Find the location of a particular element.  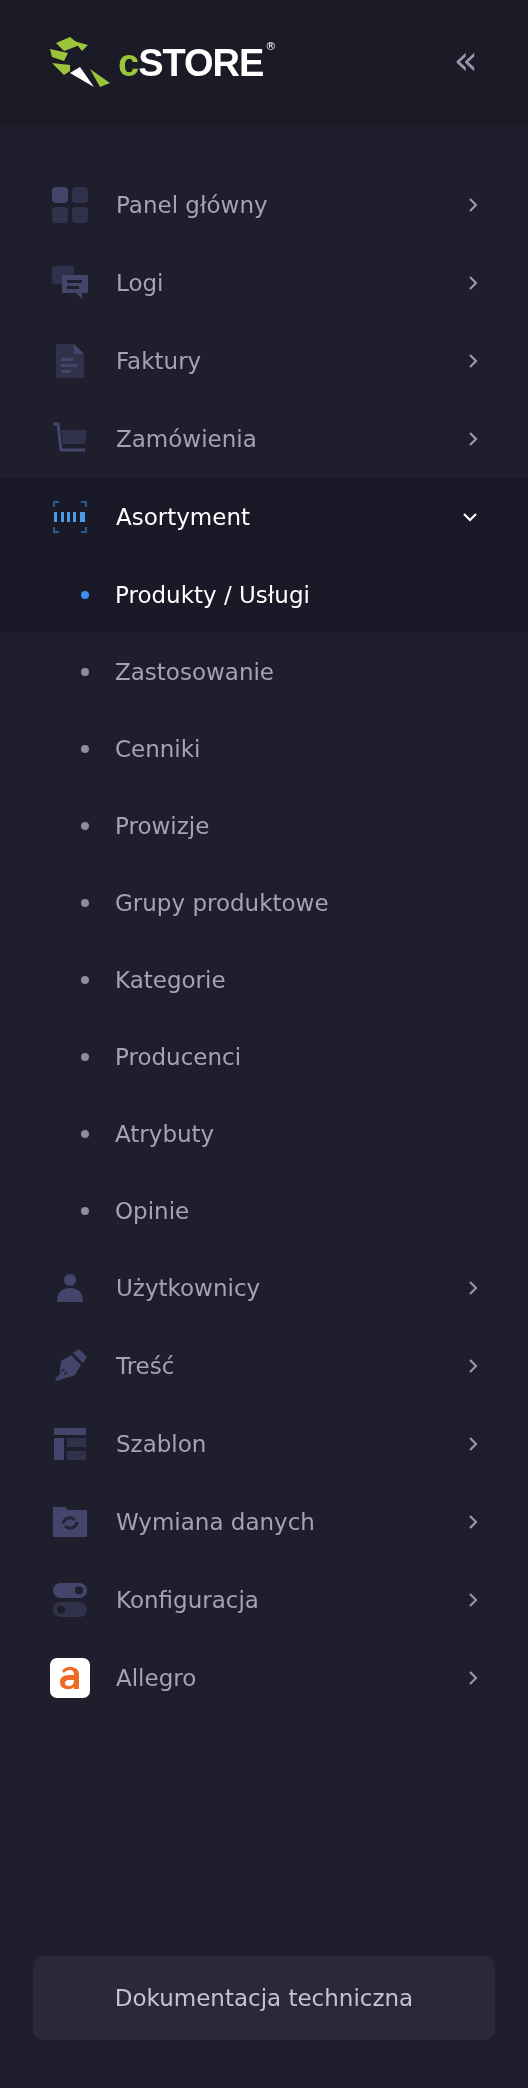

pen-icon is located at coordinates (70, 1366).